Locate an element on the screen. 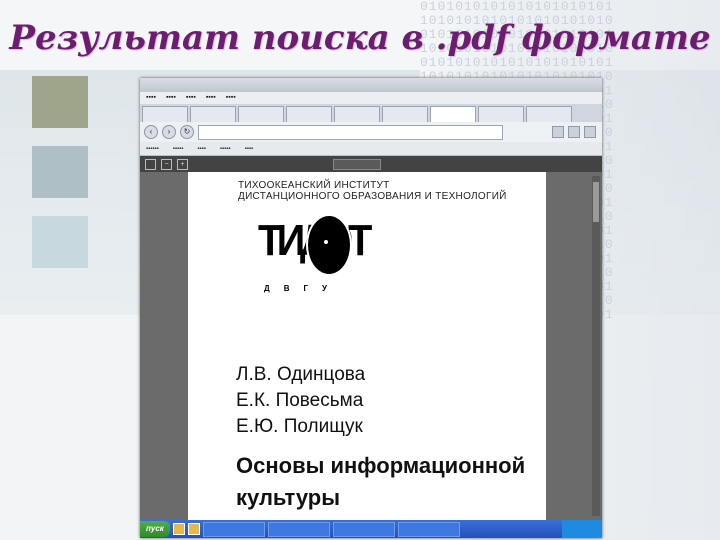 This screenshot has height=540, width=720. url-input is located at coordinates (350, 132).